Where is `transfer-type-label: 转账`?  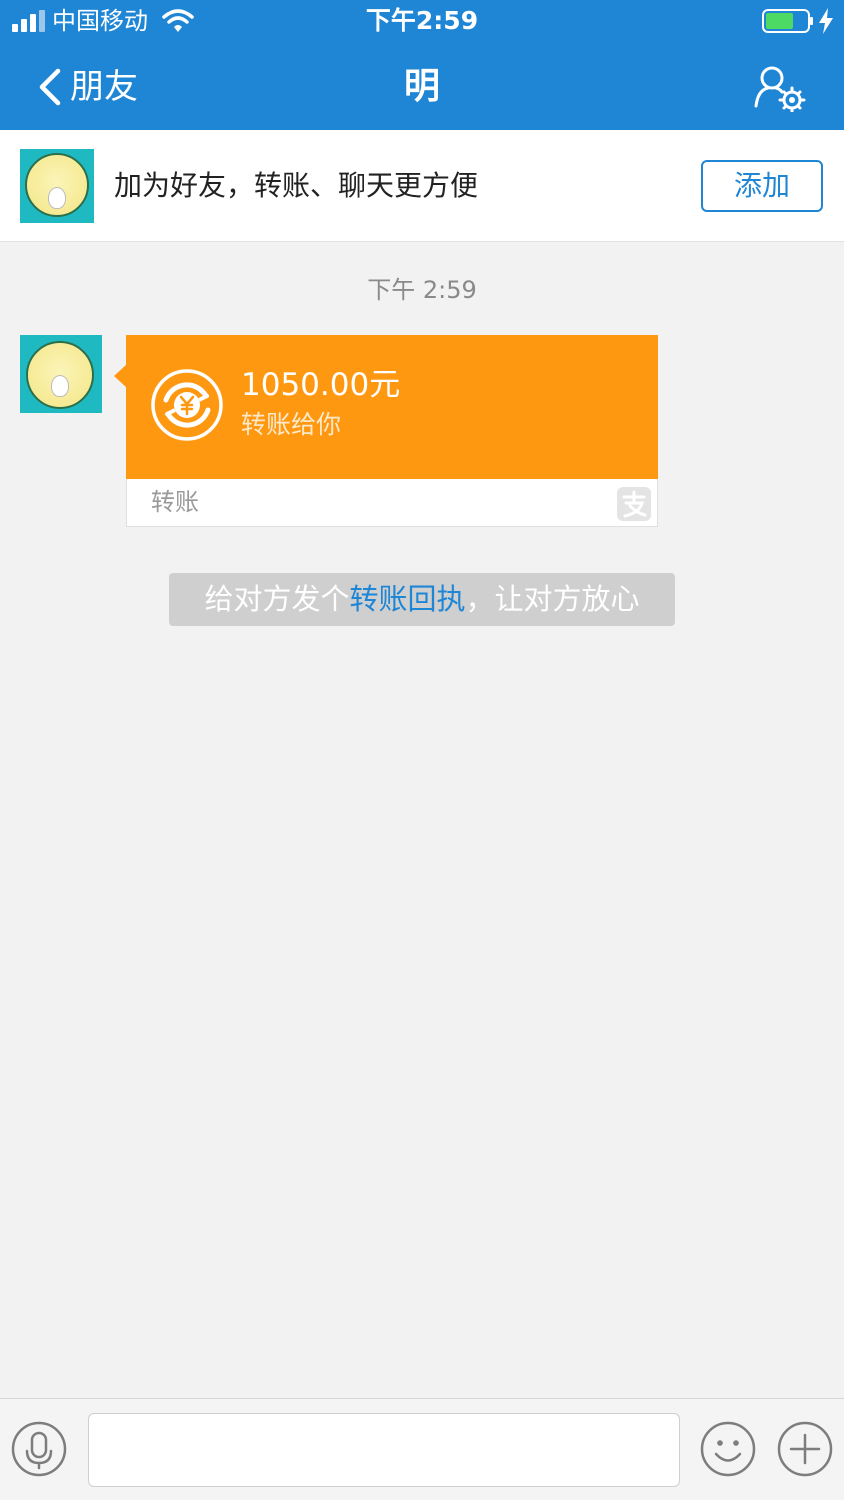 transfer-type-label: 转账 is located at coordinates (175, 502).